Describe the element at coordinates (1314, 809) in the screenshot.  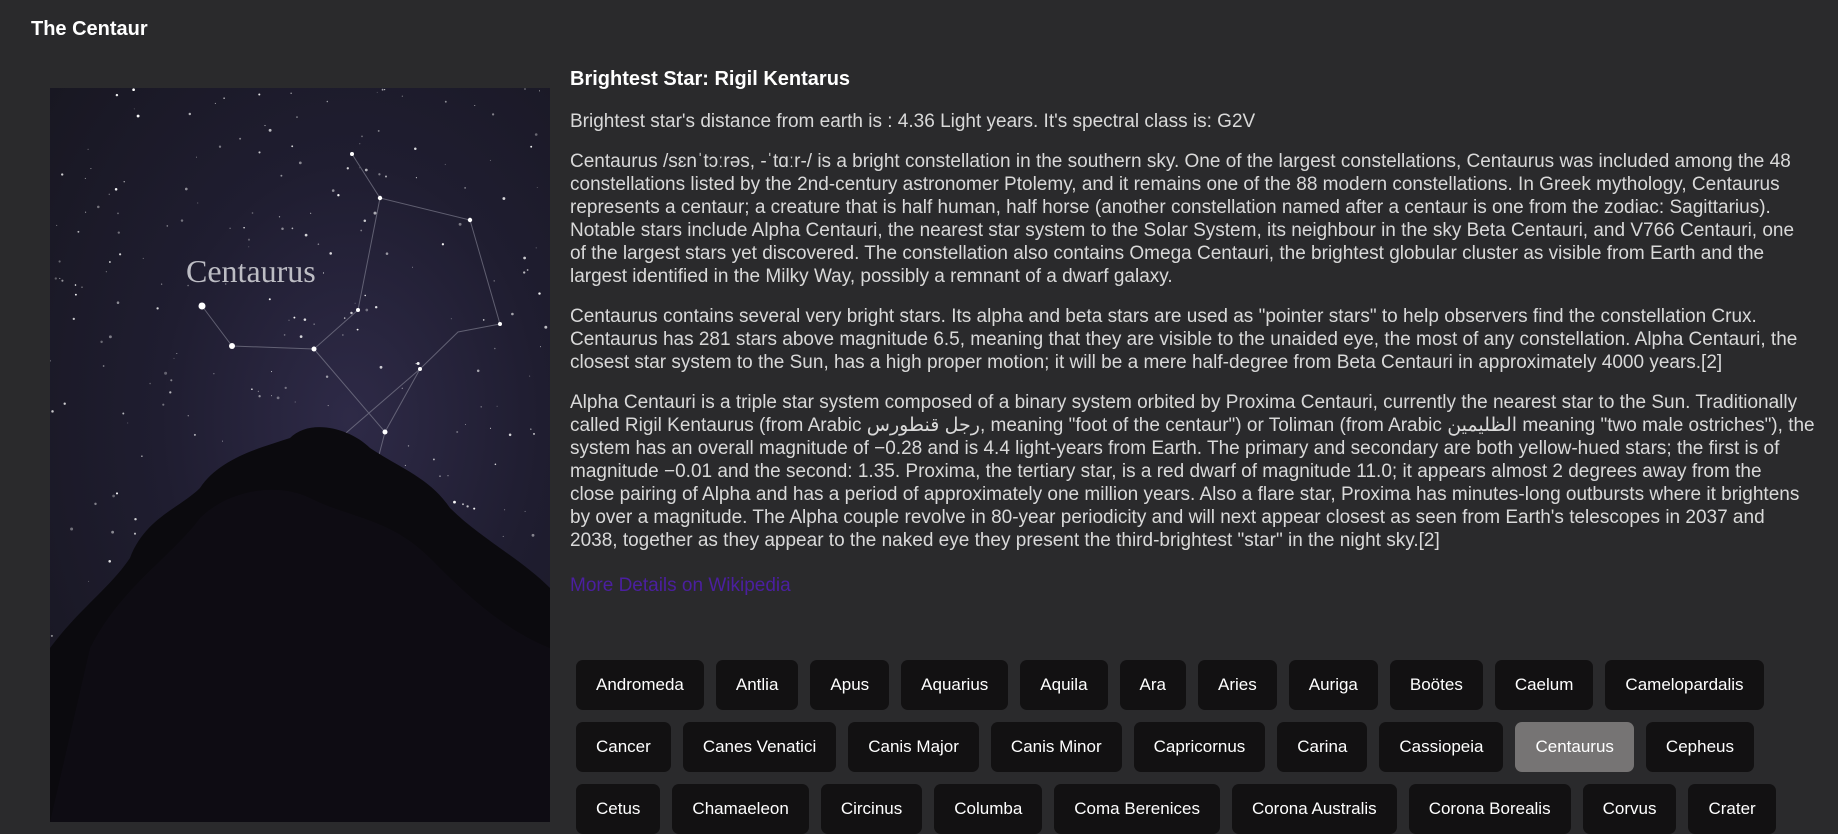
I see `constellation-button-corona-australis: Corona Australis` at that location.